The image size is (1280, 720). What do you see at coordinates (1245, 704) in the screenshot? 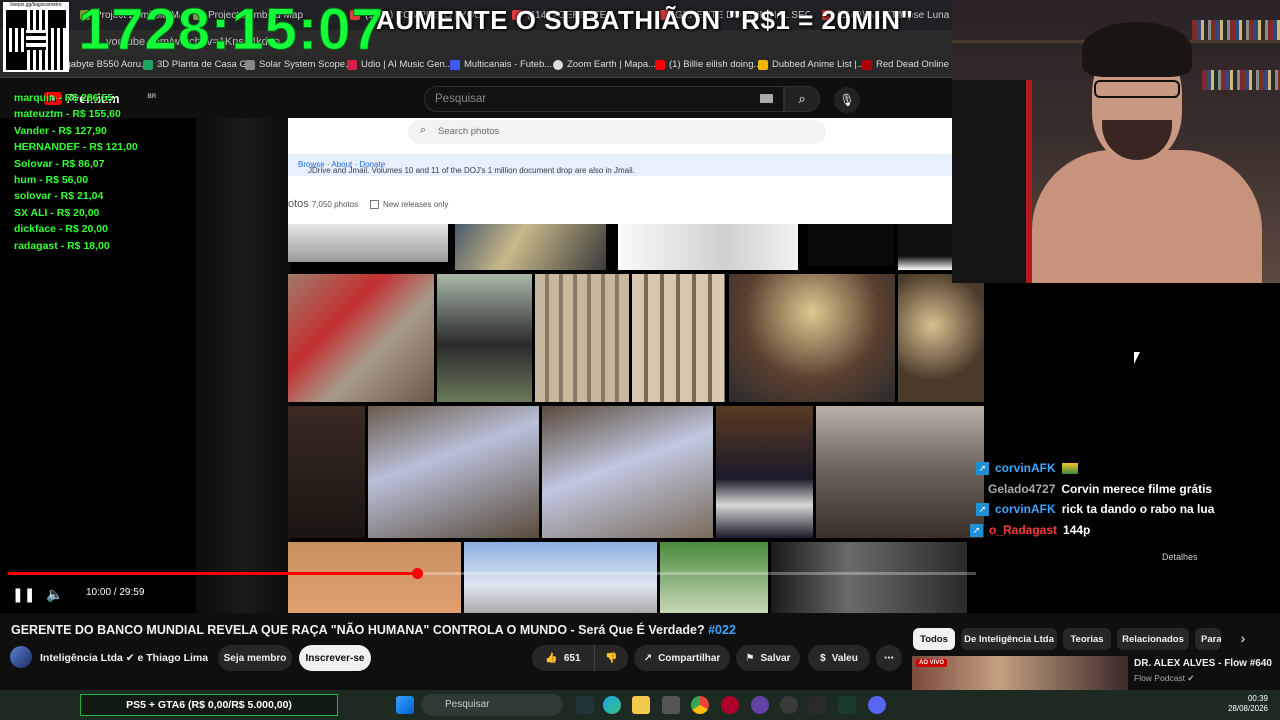
I see `system-clock: 00:39 28/08/2026` at bounding box center [1245, 704].